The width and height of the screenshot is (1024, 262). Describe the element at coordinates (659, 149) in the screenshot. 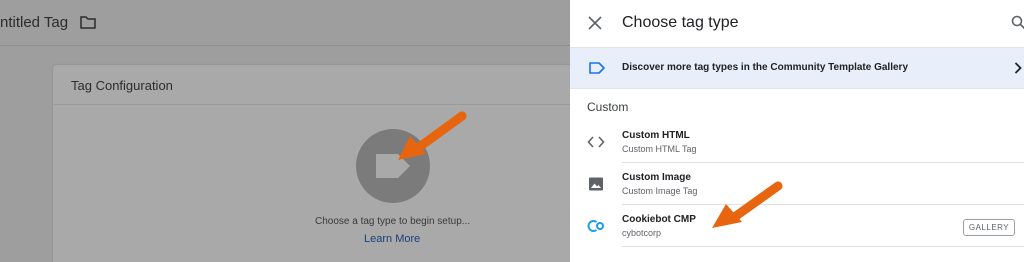

I see `tag-type-subtitle: Custom HTML Tag` at that location.